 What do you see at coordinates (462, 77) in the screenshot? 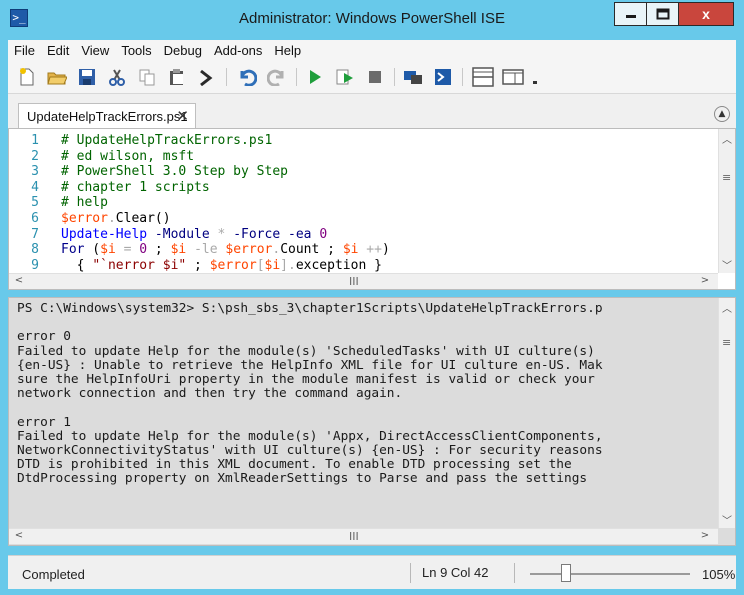
I see `toolbar-separator` at bounding box center [462, 77].